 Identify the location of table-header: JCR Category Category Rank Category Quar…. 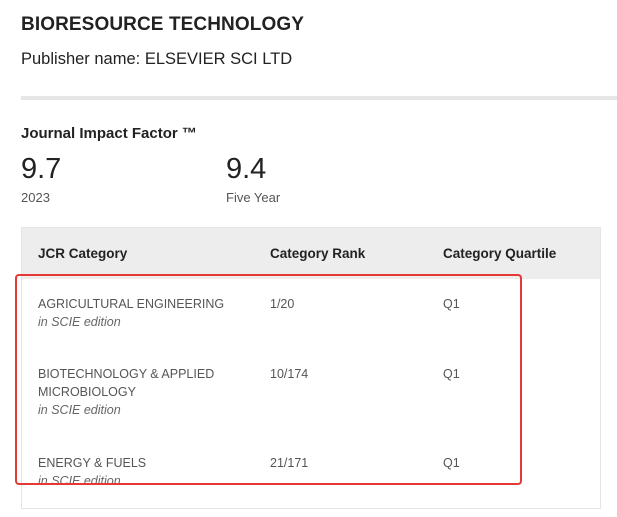
(311, 253).